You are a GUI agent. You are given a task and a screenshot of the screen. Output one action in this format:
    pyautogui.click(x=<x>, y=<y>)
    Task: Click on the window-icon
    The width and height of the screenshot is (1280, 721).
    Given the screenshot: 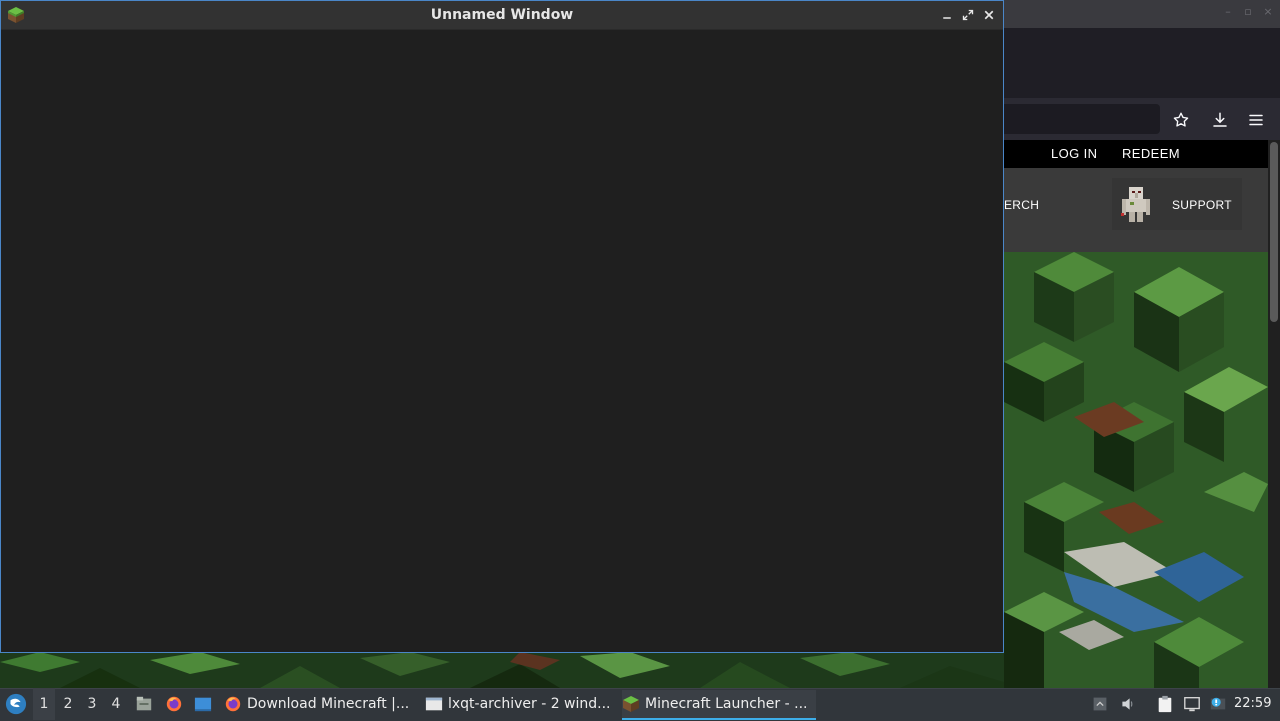 What is the action you would take?
    pyautogui.click(x=434, y=704)
    